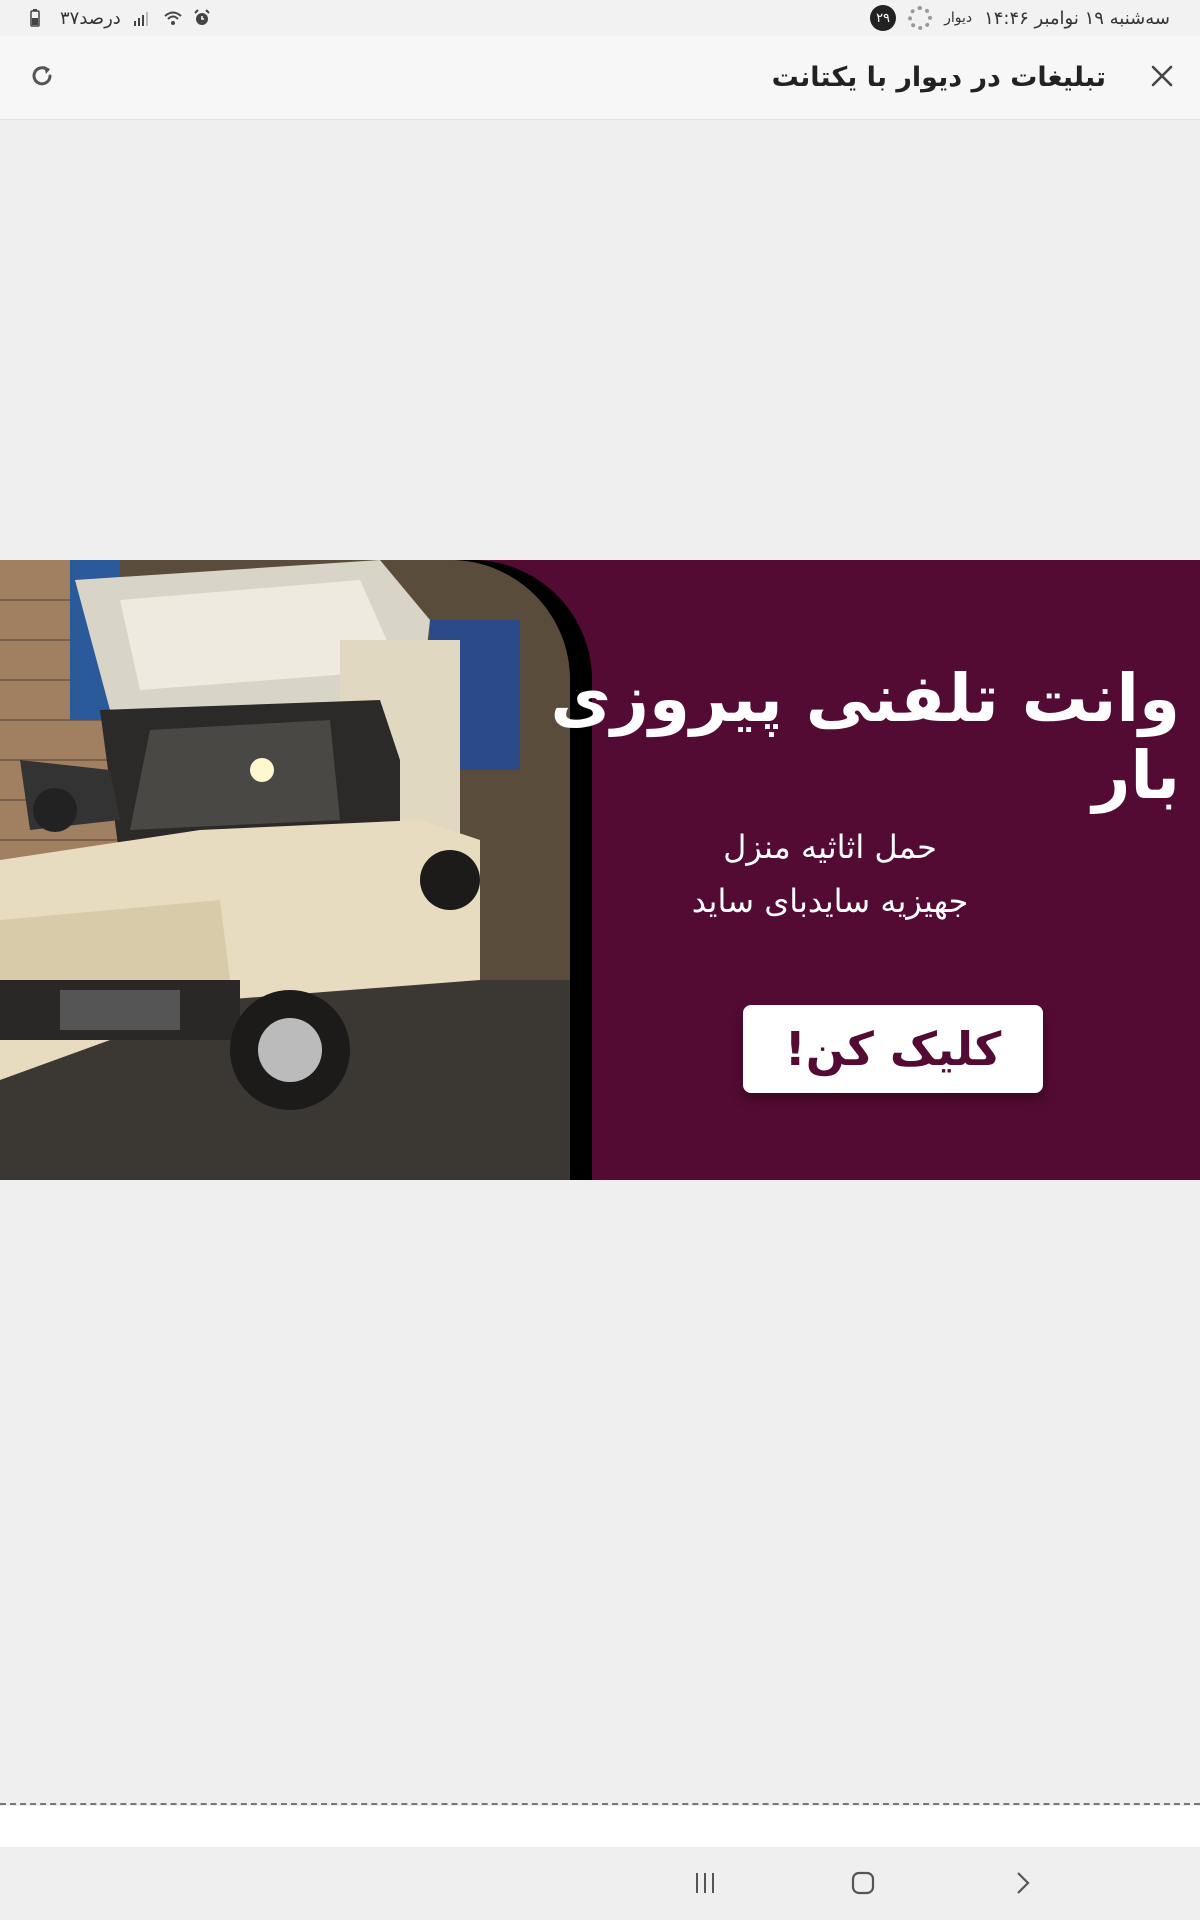 This screenshot has height=1920, width=1200. What do you see at coordinates (958, 18) in the screenshot?
I see `app-label: دیوار` at bounding box center [958, 18].